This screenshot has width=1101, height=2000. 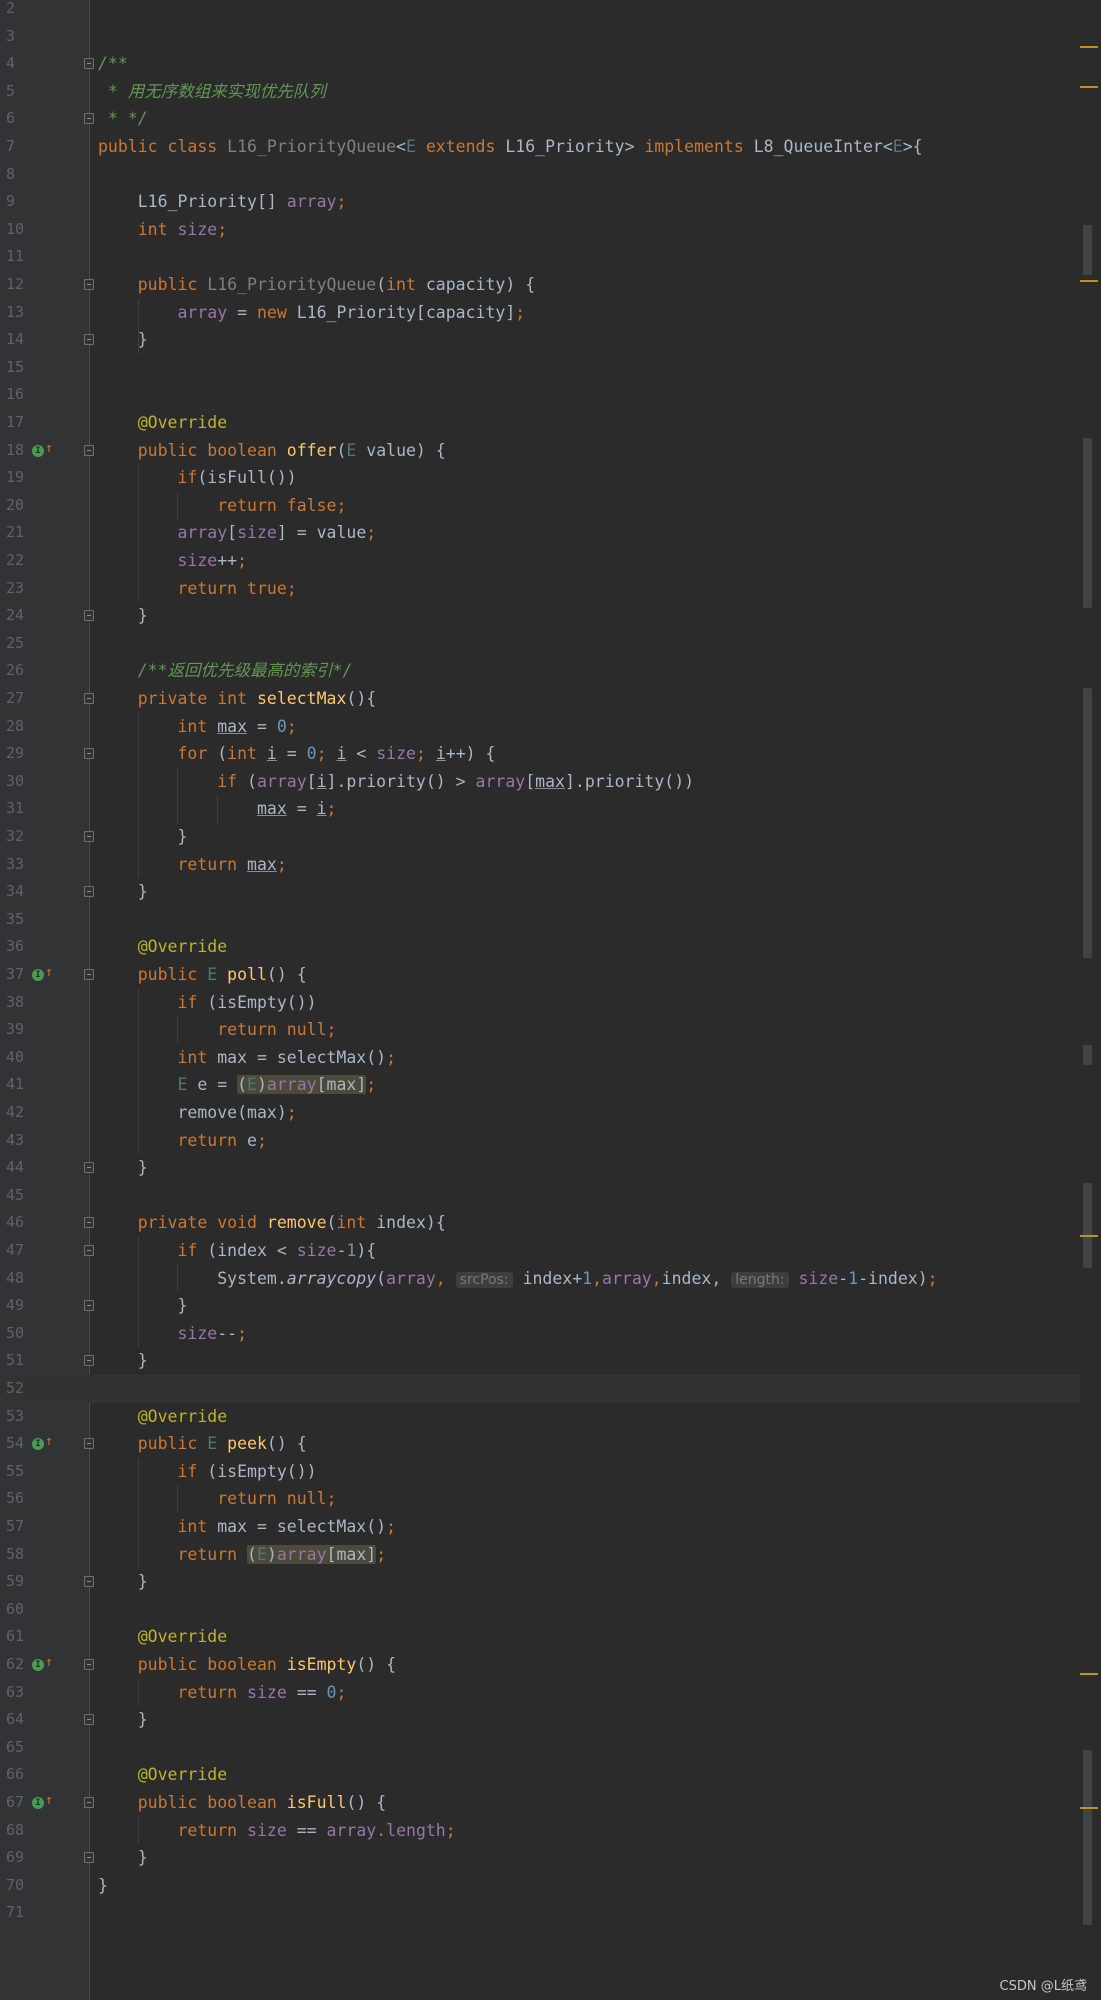 What do you see at coordinates (540, 1693) in the screenshot?
I see `code-line: 63 return size == 0;` at bounding box center [540, 1693].